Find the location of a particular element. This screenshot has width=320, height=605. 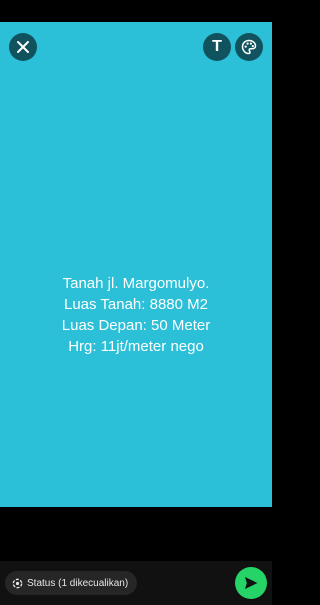

send-button is located at coordinates (251, 583).